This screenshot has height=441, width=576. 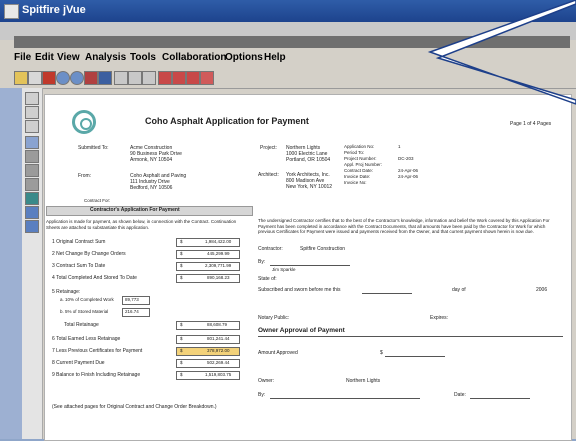 What do you see at coordinates (501, 52) in the screenshot?
I see `callout-arrow` at bounding box center [501, 52].